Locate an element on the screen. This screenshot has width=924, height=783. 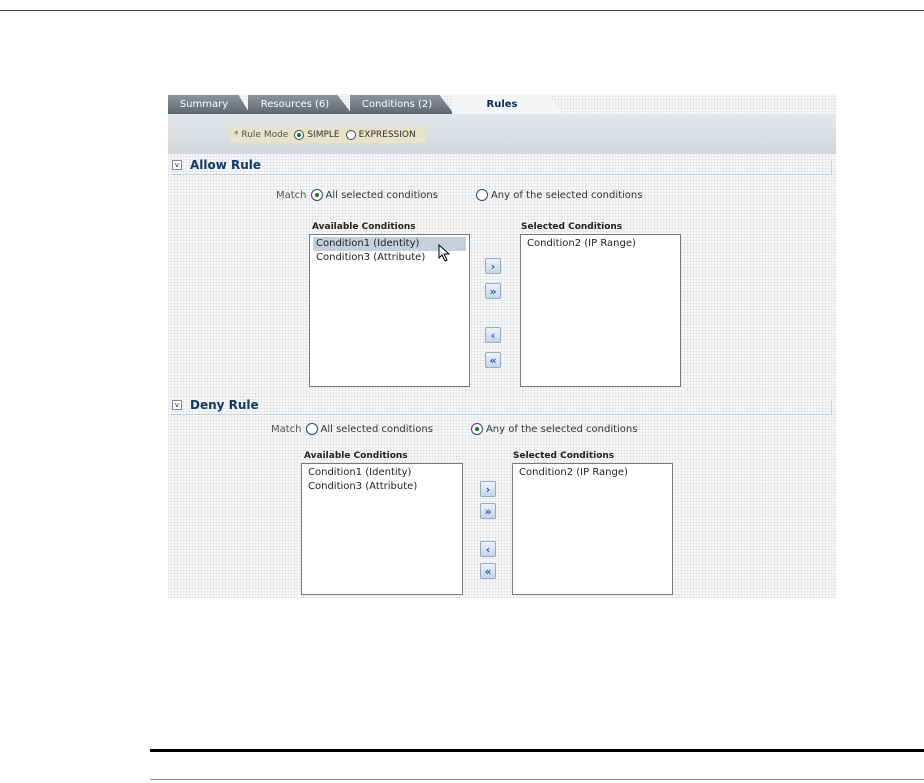
deny-match-all-radio is located at coordinates (311, 429).